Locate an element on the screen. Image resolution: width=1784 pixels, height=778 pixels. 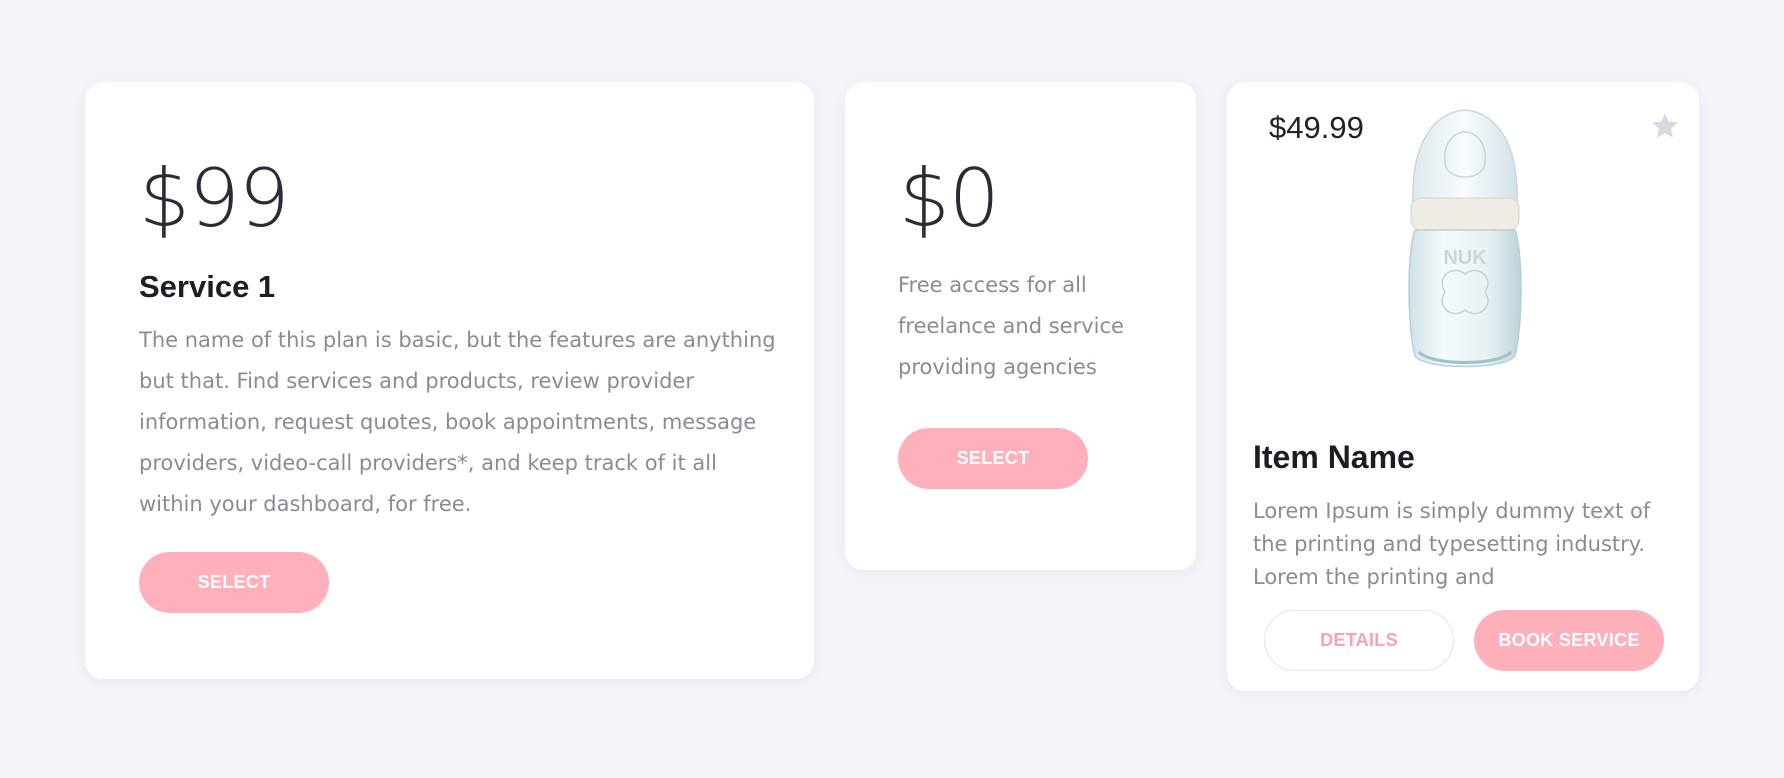
star-icon is located at coordinates (1665, 126).